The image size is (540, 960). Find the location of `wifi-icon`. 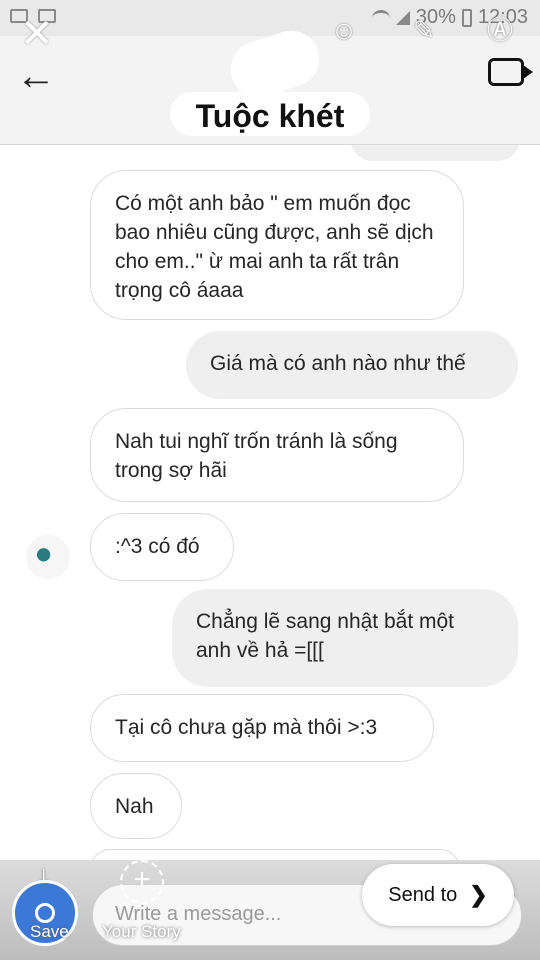

wifi-icon is located at coordinates (380, 17).